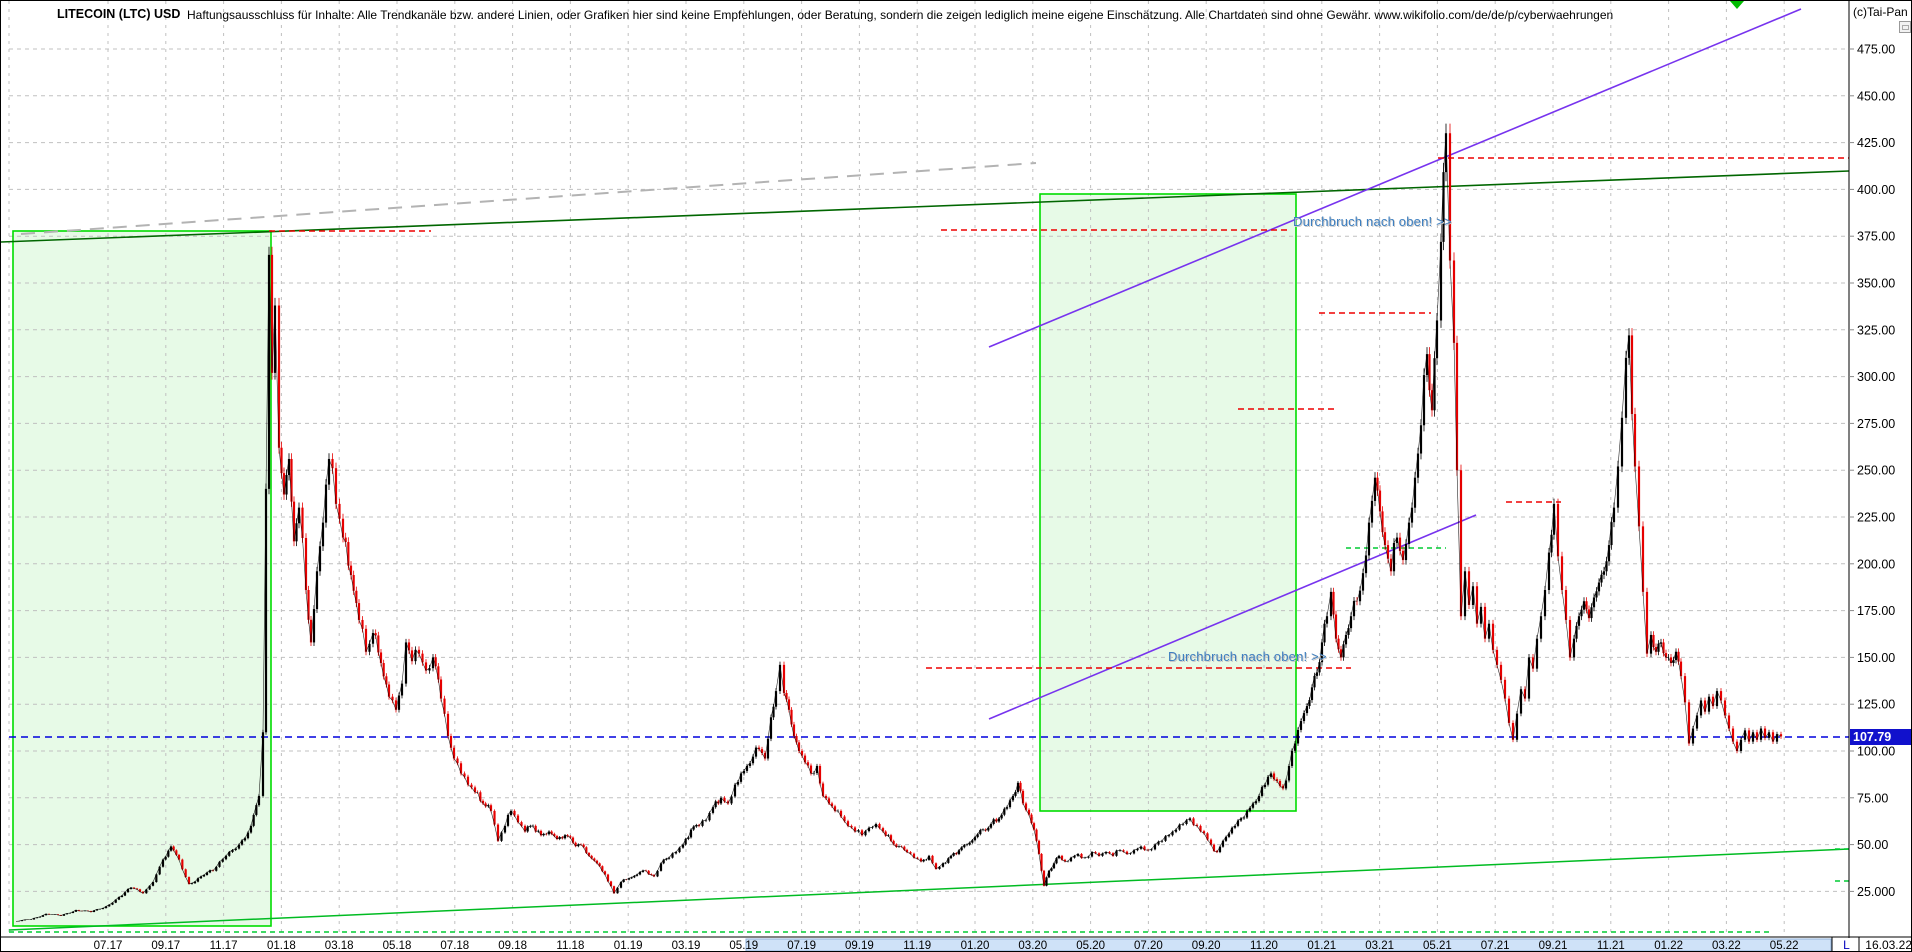 The width and height of the screenshot is (1912, 952). Describe the element at coordinates (570, 946) in the screenshot. I see `x-axis-label: 11.18` at that location.